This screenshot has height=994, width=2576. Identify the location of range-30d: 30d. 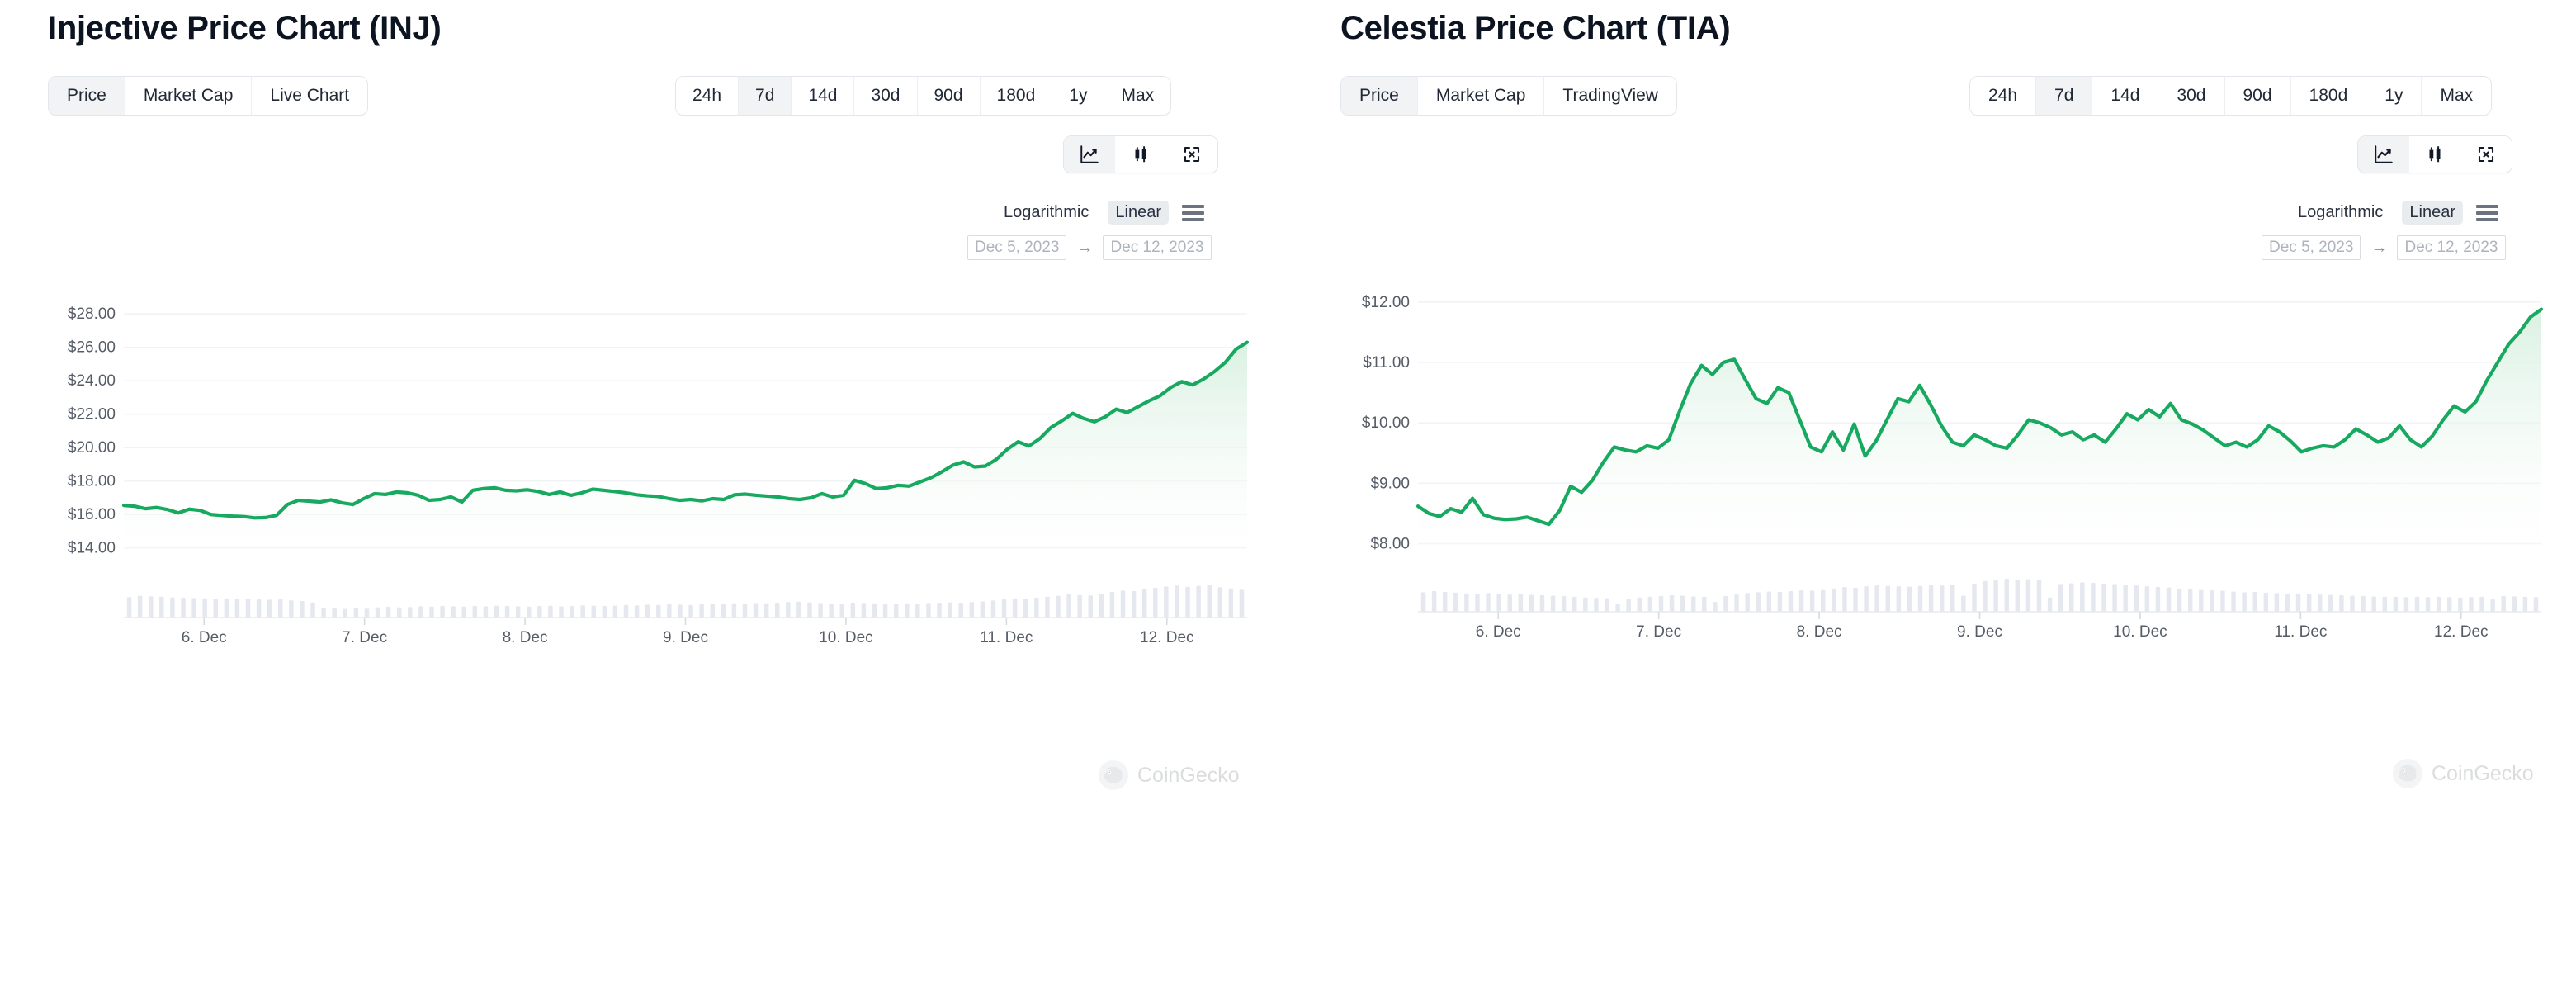
(886, 96).